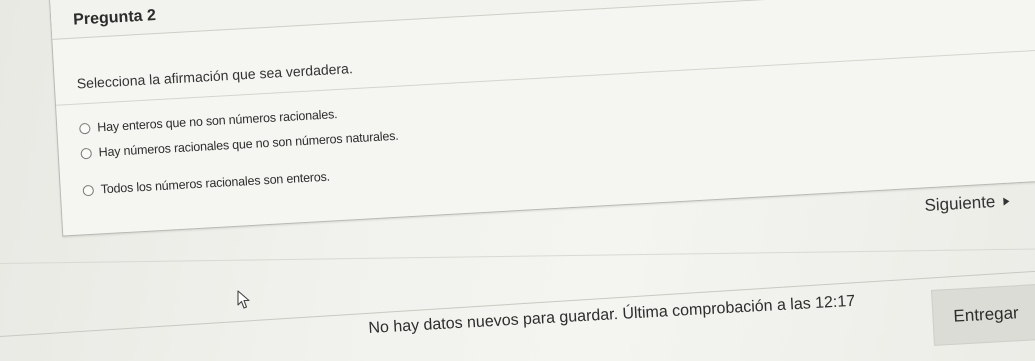  I want to click on question-header, so click(542, 20).